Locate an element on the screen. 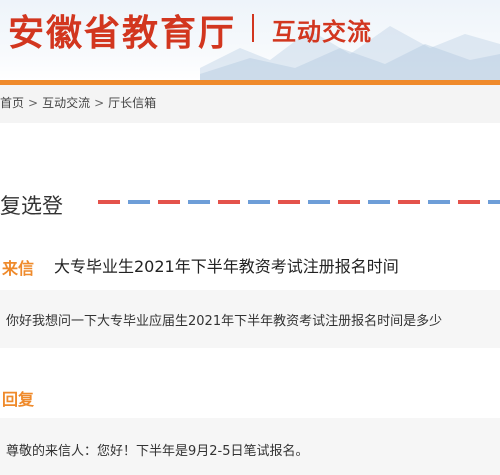 The image size is (500, 475). breadcrumb-item-interaction: 互动交流 is located at coordinates (66, 103).